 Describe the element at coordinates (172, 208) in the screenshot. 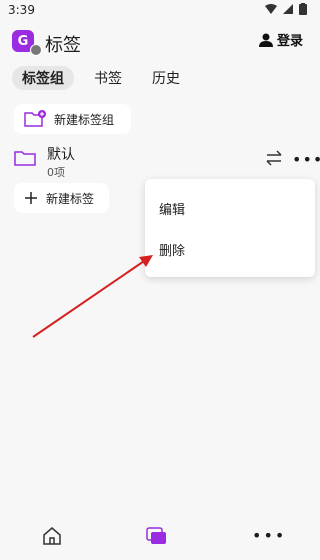

I see `menu-item-edit: 编辑` at that location.